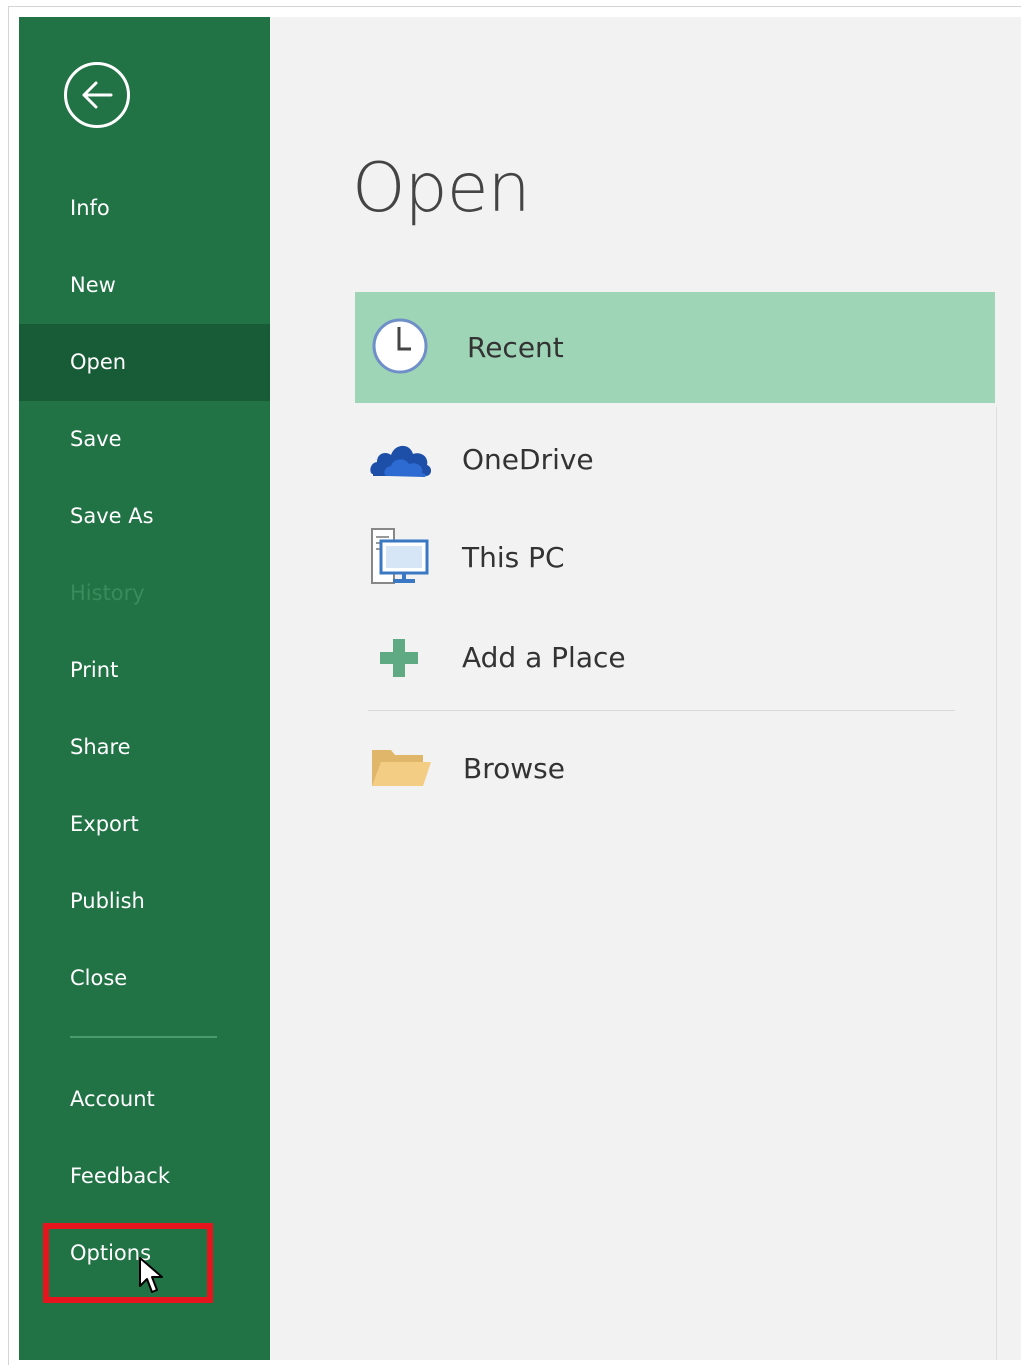 The height and width of the screenshot is (1365, 1021). Describe the element at coordinates (528, 459) in the screenshot. I see `location-label: OneDrive` at that location.